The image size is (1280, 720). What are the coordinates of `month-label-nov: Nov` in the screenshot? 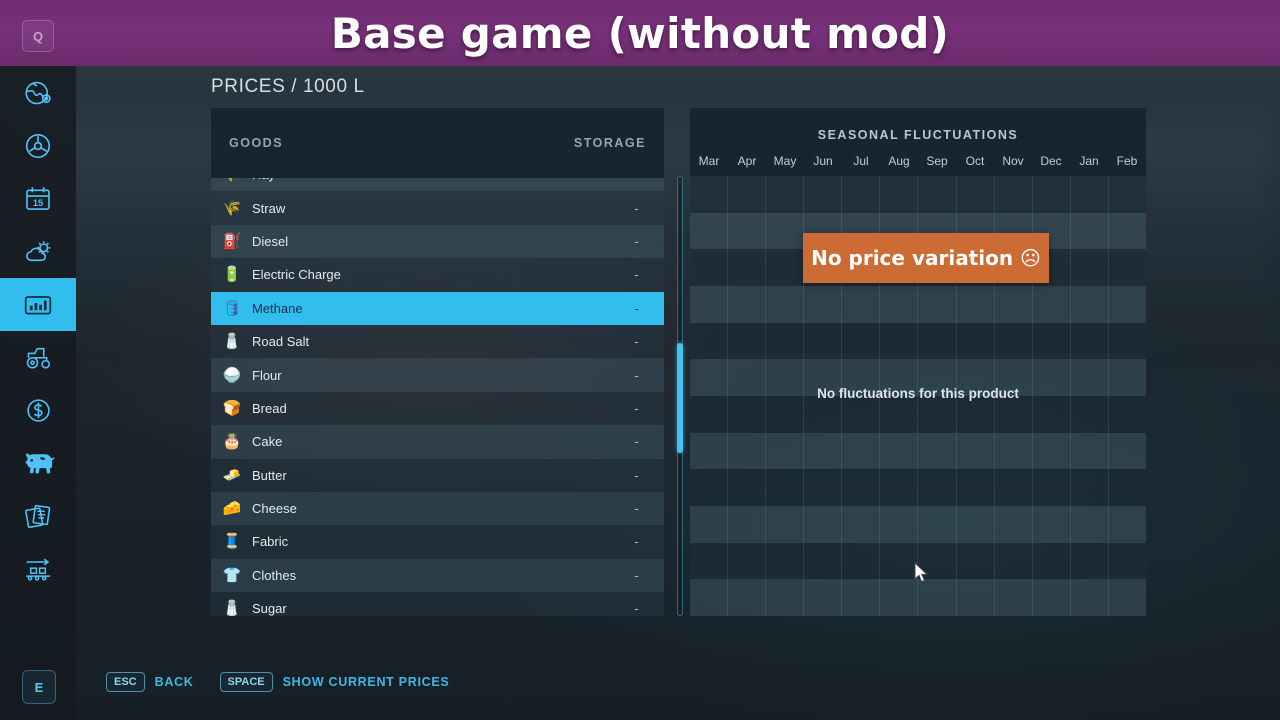 It's located at (1013, 161).